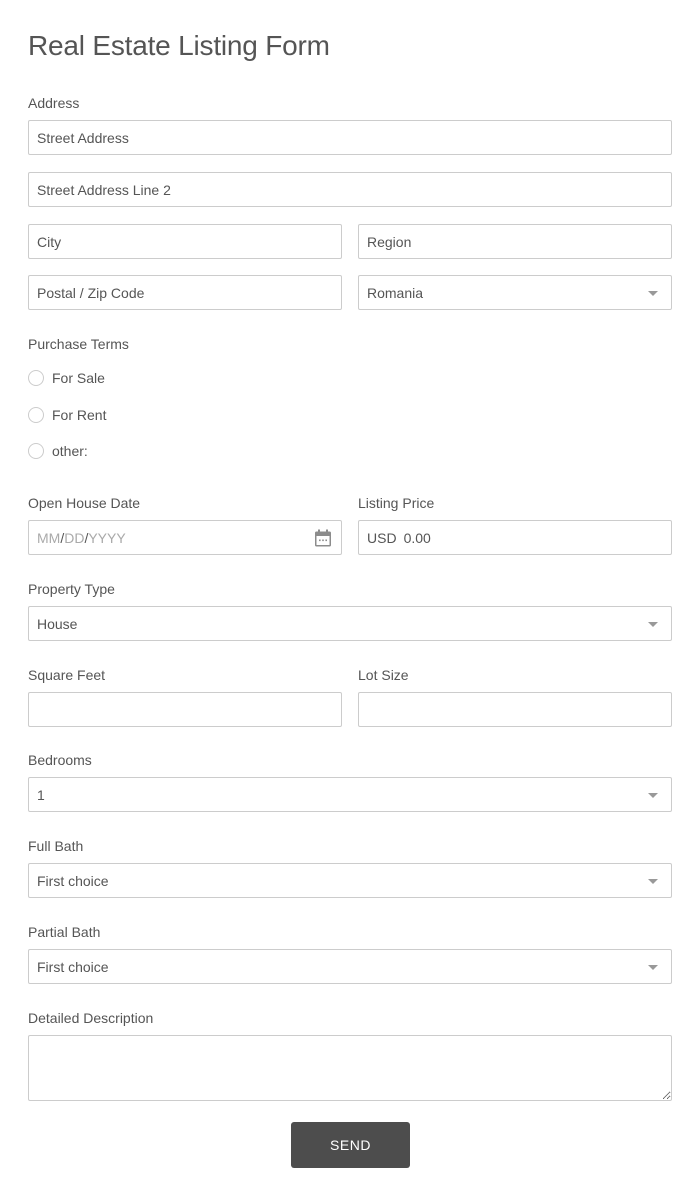 The height and width of the screenshot is (1196, 700). I want to click on full-bath-select: First choice, so click(350, 880).